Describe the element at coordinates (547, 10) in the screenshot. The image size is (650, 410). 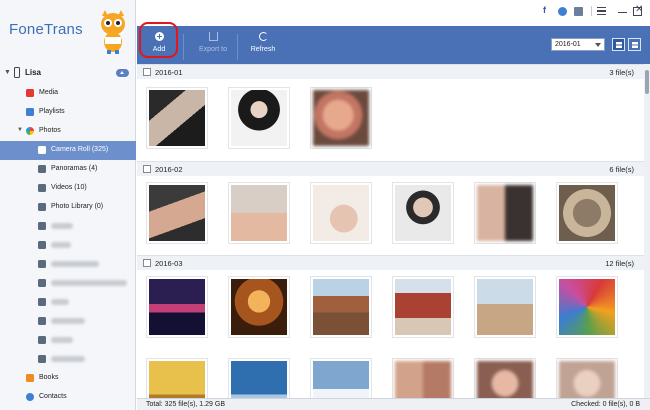
I see `facebook-icon: f` at that location.